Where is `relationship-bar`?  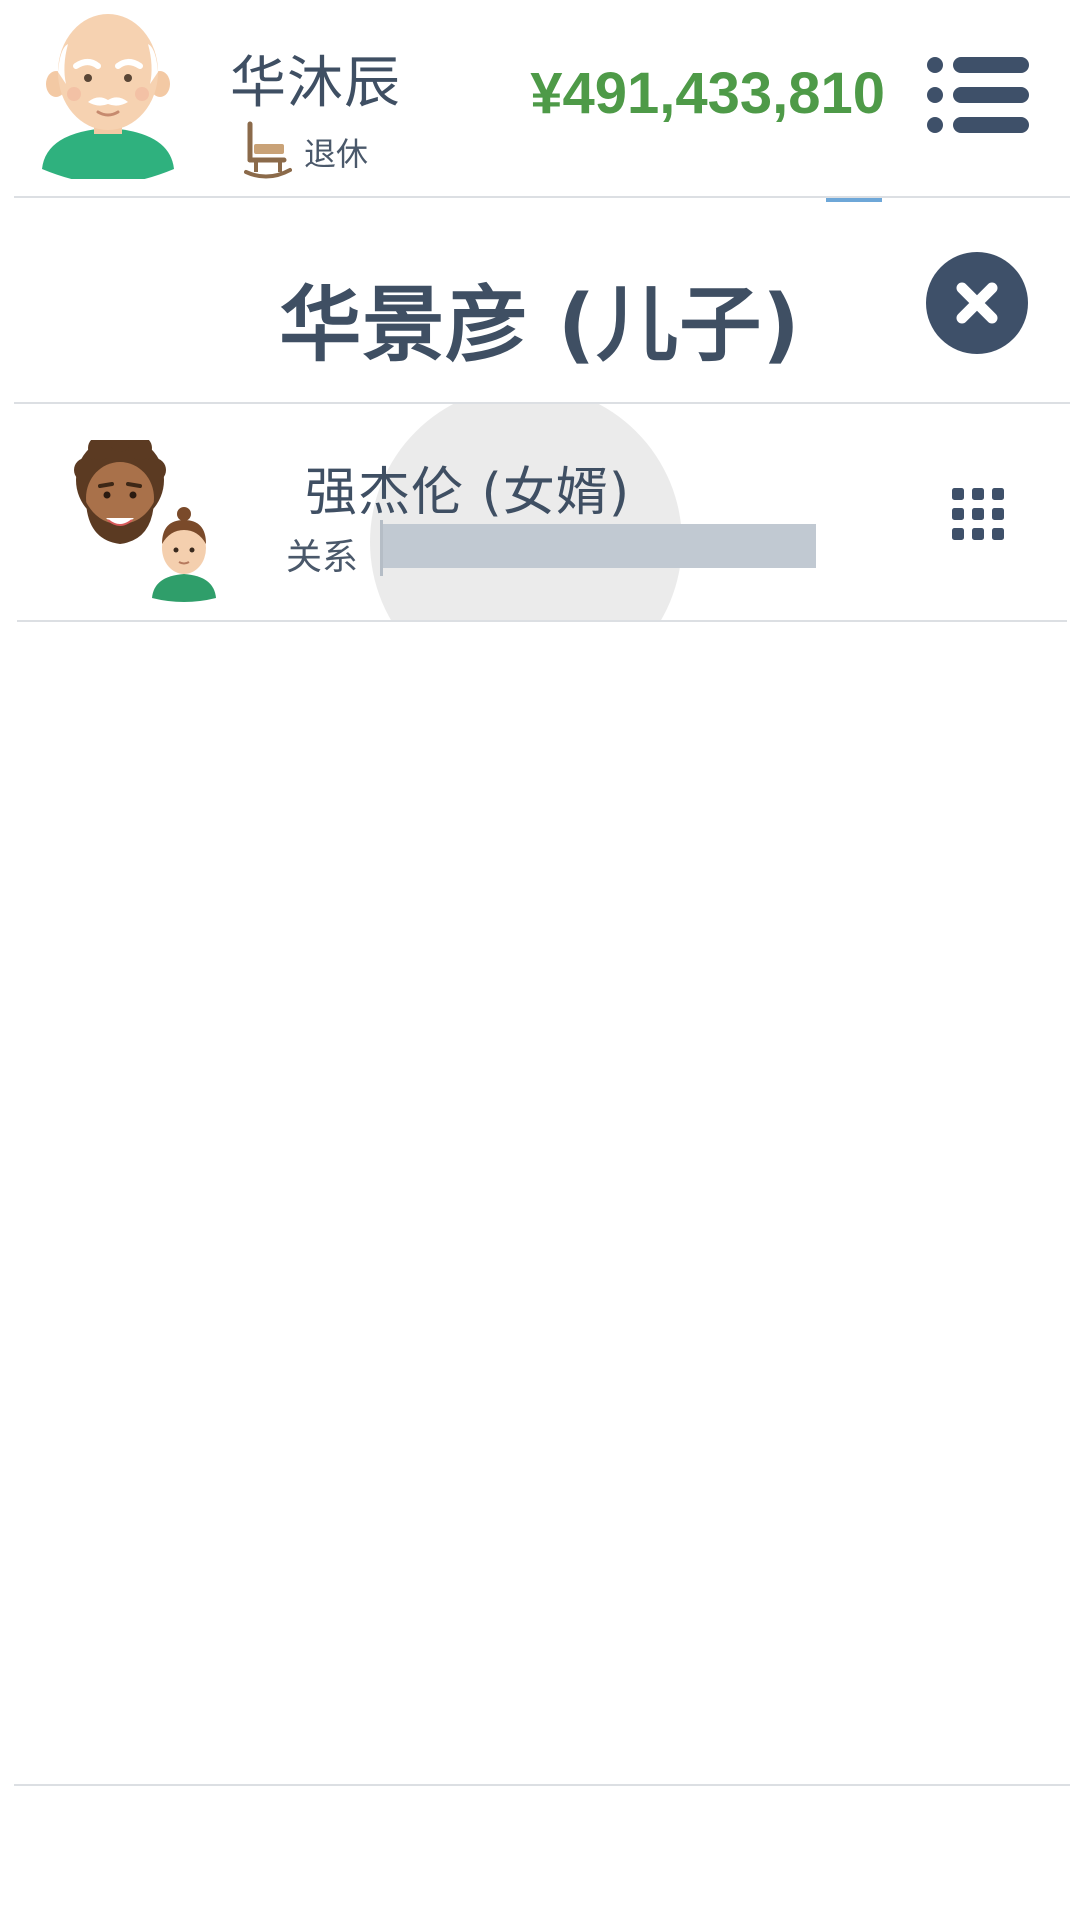
relationship-bar is located at coordinates (598, 548).